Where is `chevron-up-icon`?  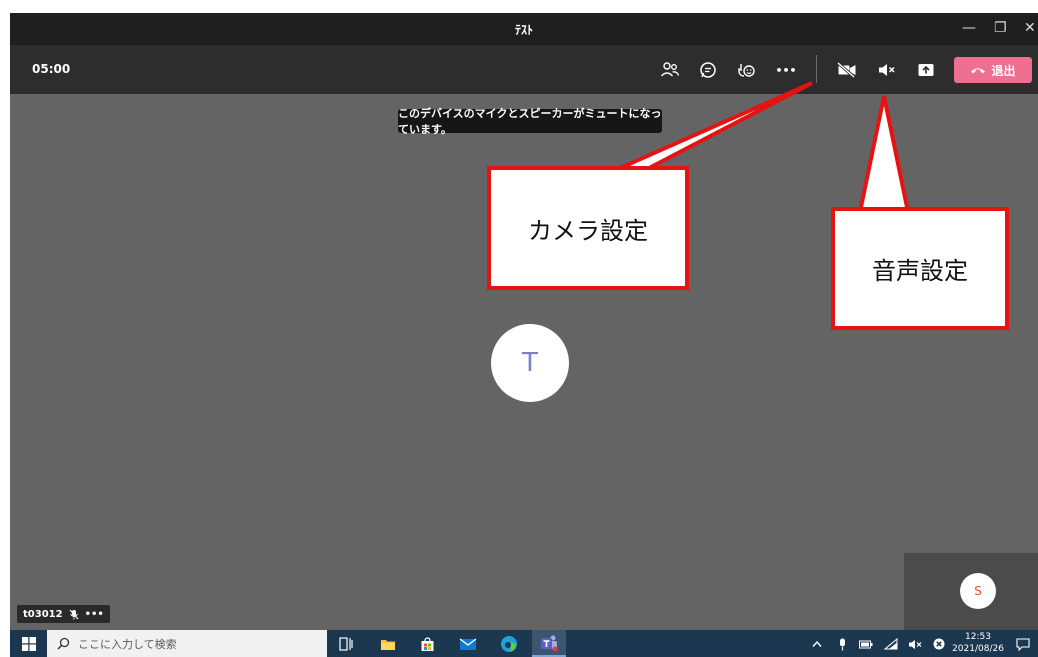 chevron-up-icon is located at coordinates (817, 643).